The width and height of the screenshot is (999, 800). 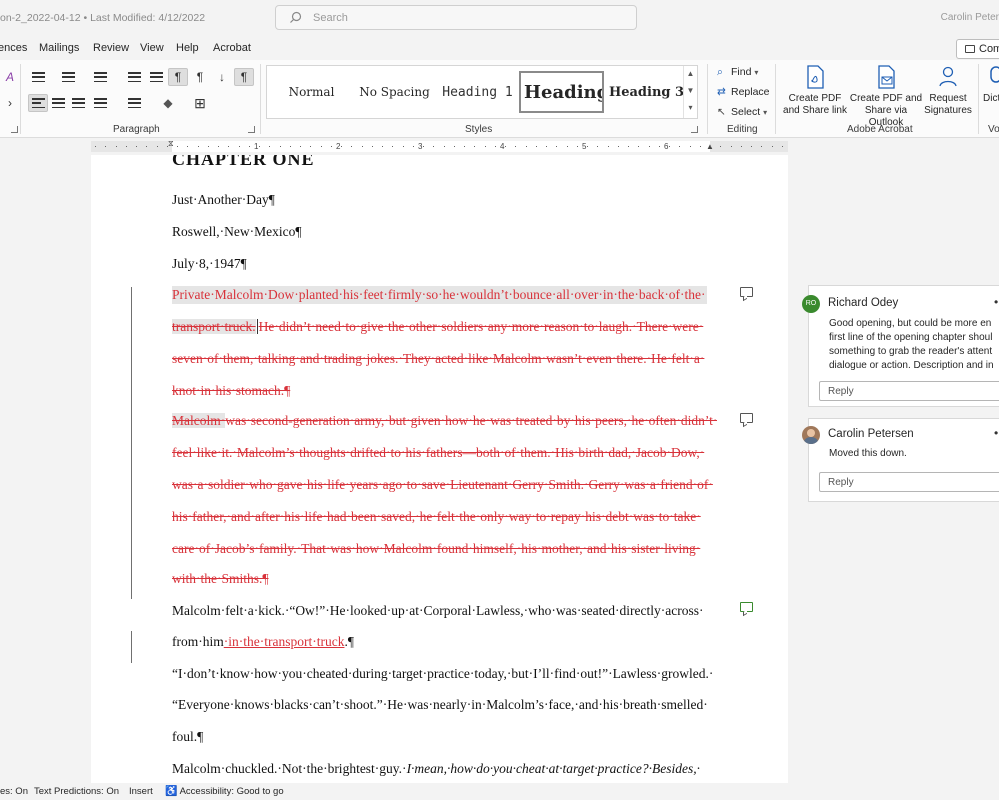 What do you see at coordinates (100, 103) in the screenshot?
I see `justify-icon` at bounding box center [100, 103].